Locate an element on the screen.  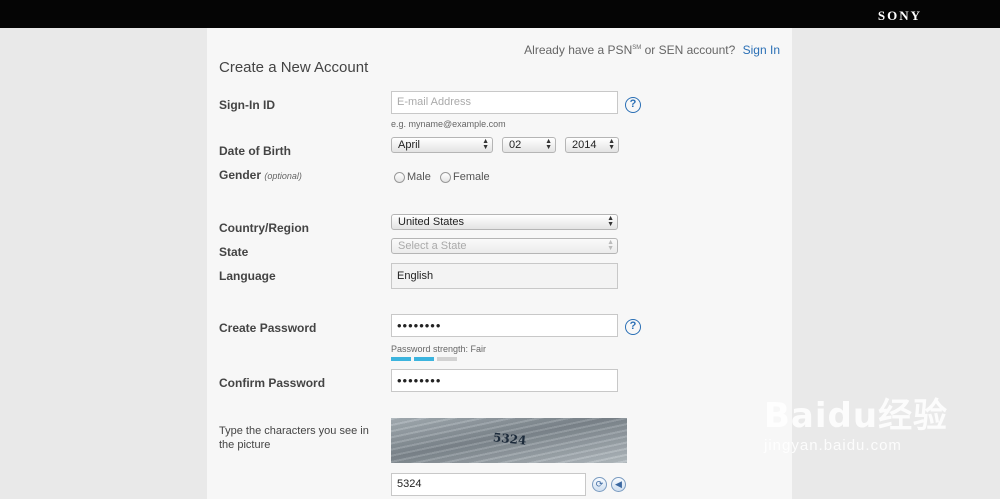
signin-id-label: Sign-In ID is located at coordinates (247, 105).